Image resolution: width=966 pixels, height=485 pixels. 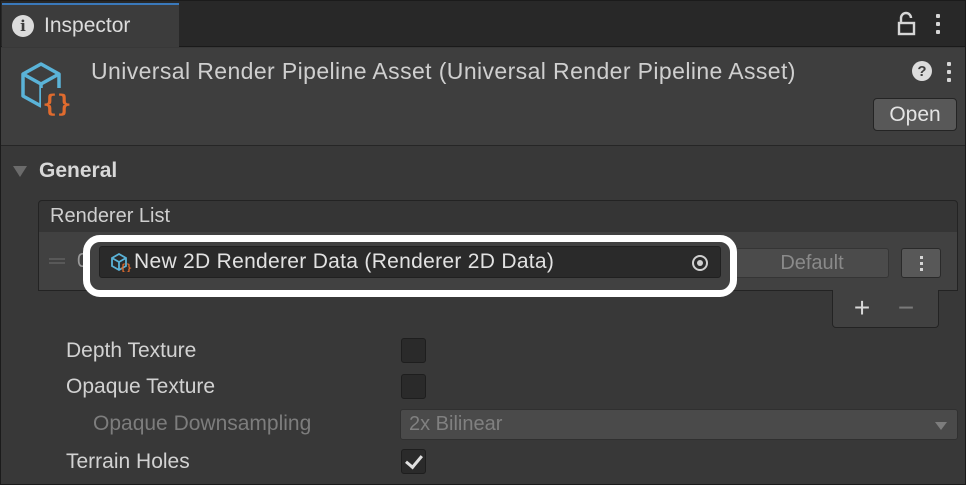 I want to click on general-foldout: General, so click(x=65, y=171).